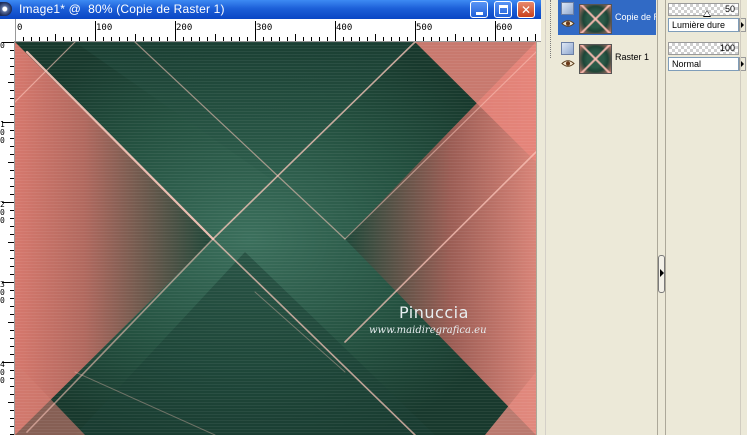 This screenshot has width=747, height=435. What do you see at coordinates (184, 28) in the screenshot?
I see `ruler-label-200: 200` at bounding box center [184, 28].